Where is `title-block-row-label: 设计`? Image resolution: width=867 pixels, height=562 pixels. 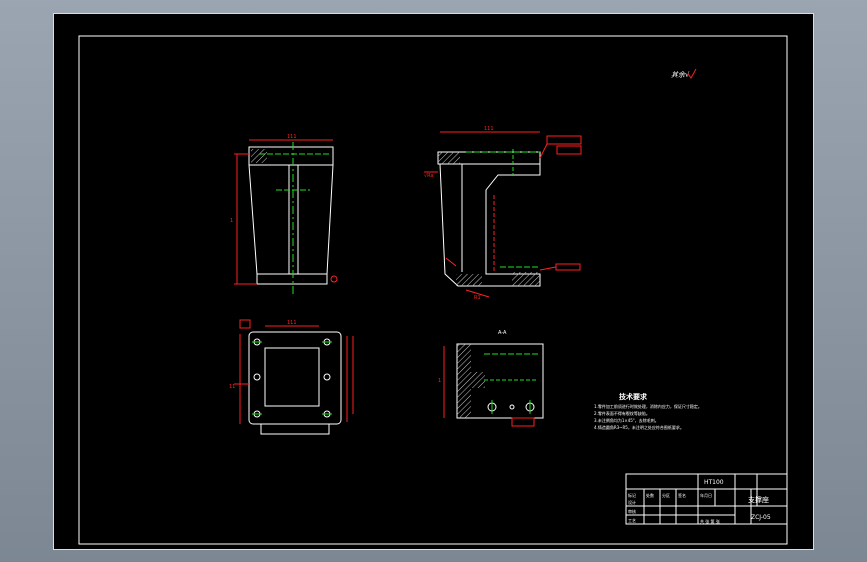 title-block-row-label: 设计 is located at coordinates (632, 502).